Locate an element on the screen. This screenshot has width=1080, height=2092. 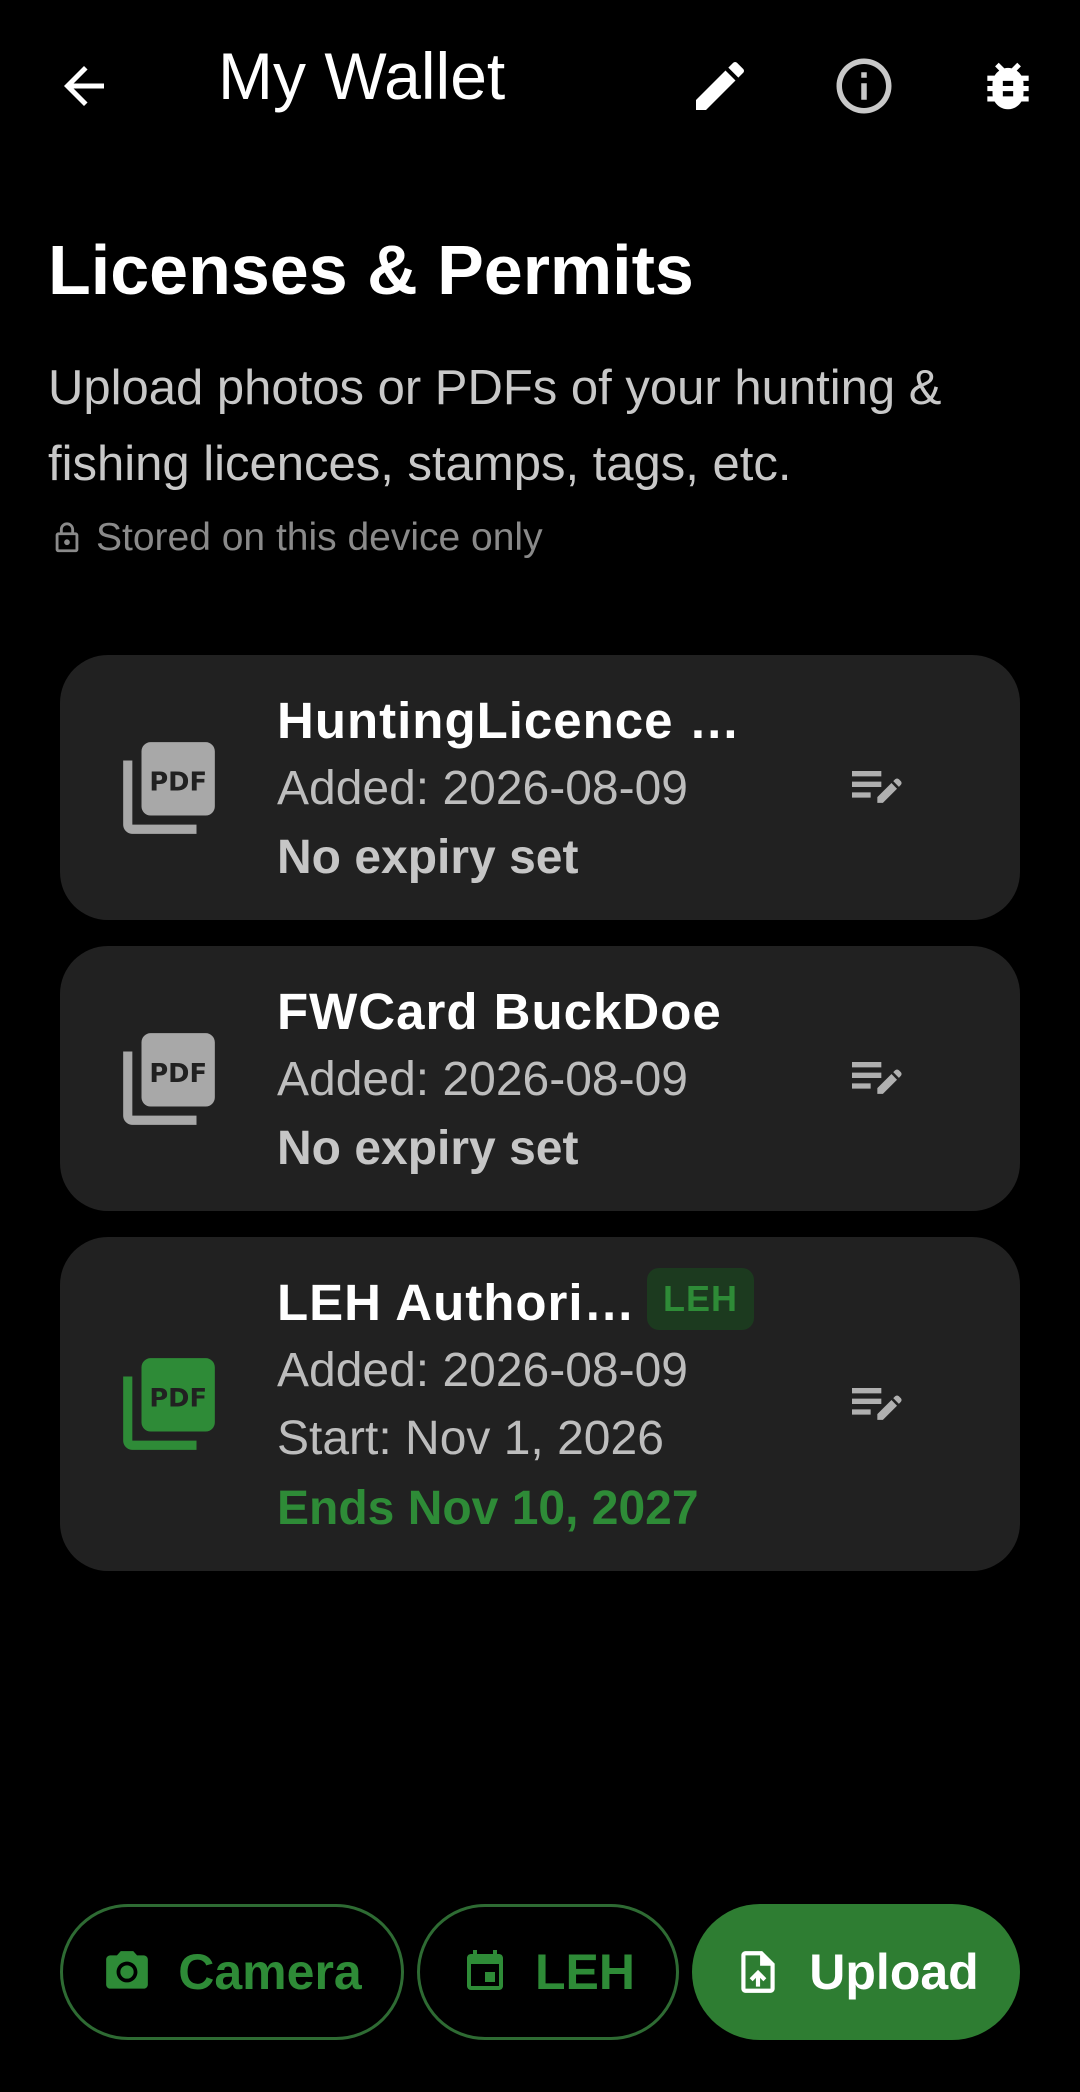
camera-button-label: Camera is located at coordinates (270, 1972).